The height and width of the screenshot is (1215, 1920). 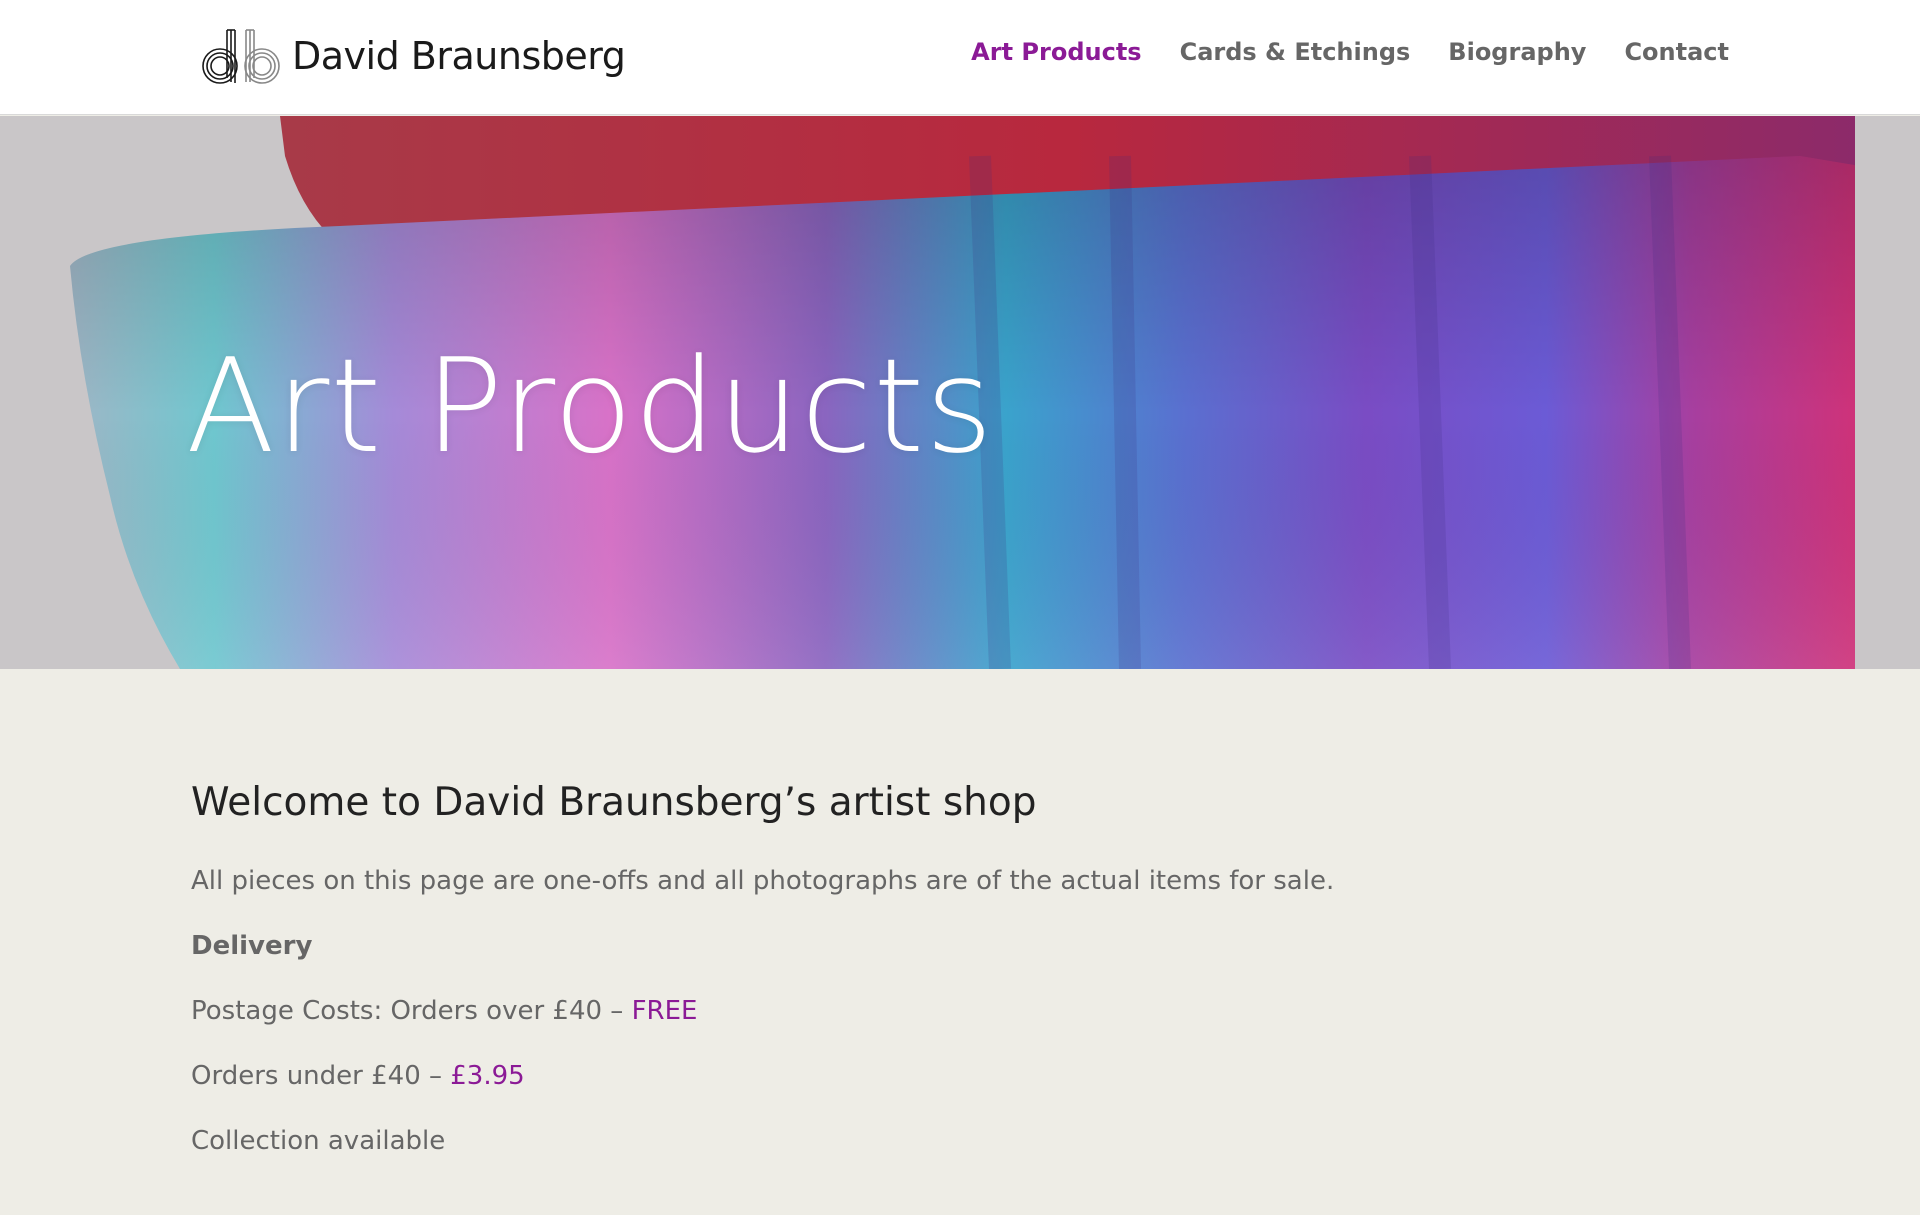 What do you see at coordinates (411, 1011) in the screenshot?
I see `postage-label: Postage Costs: Orders over £40 –` at bounding box center [411, 1011].